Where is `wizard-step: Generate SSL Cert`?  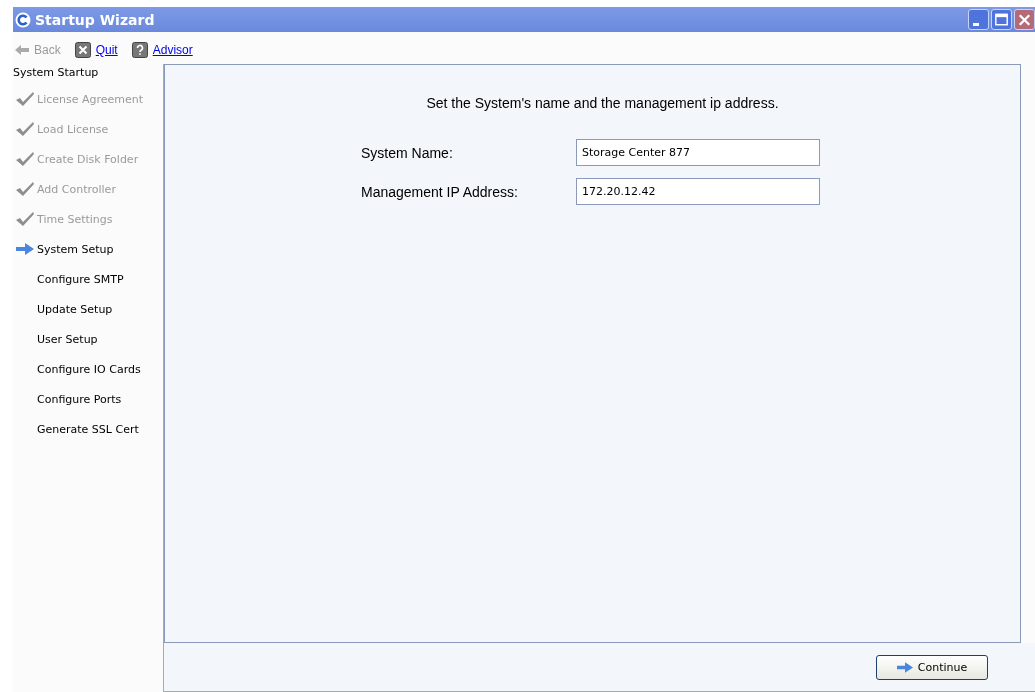
wizard-step: Generate SSL Cert is located at coordinates (88, 429).